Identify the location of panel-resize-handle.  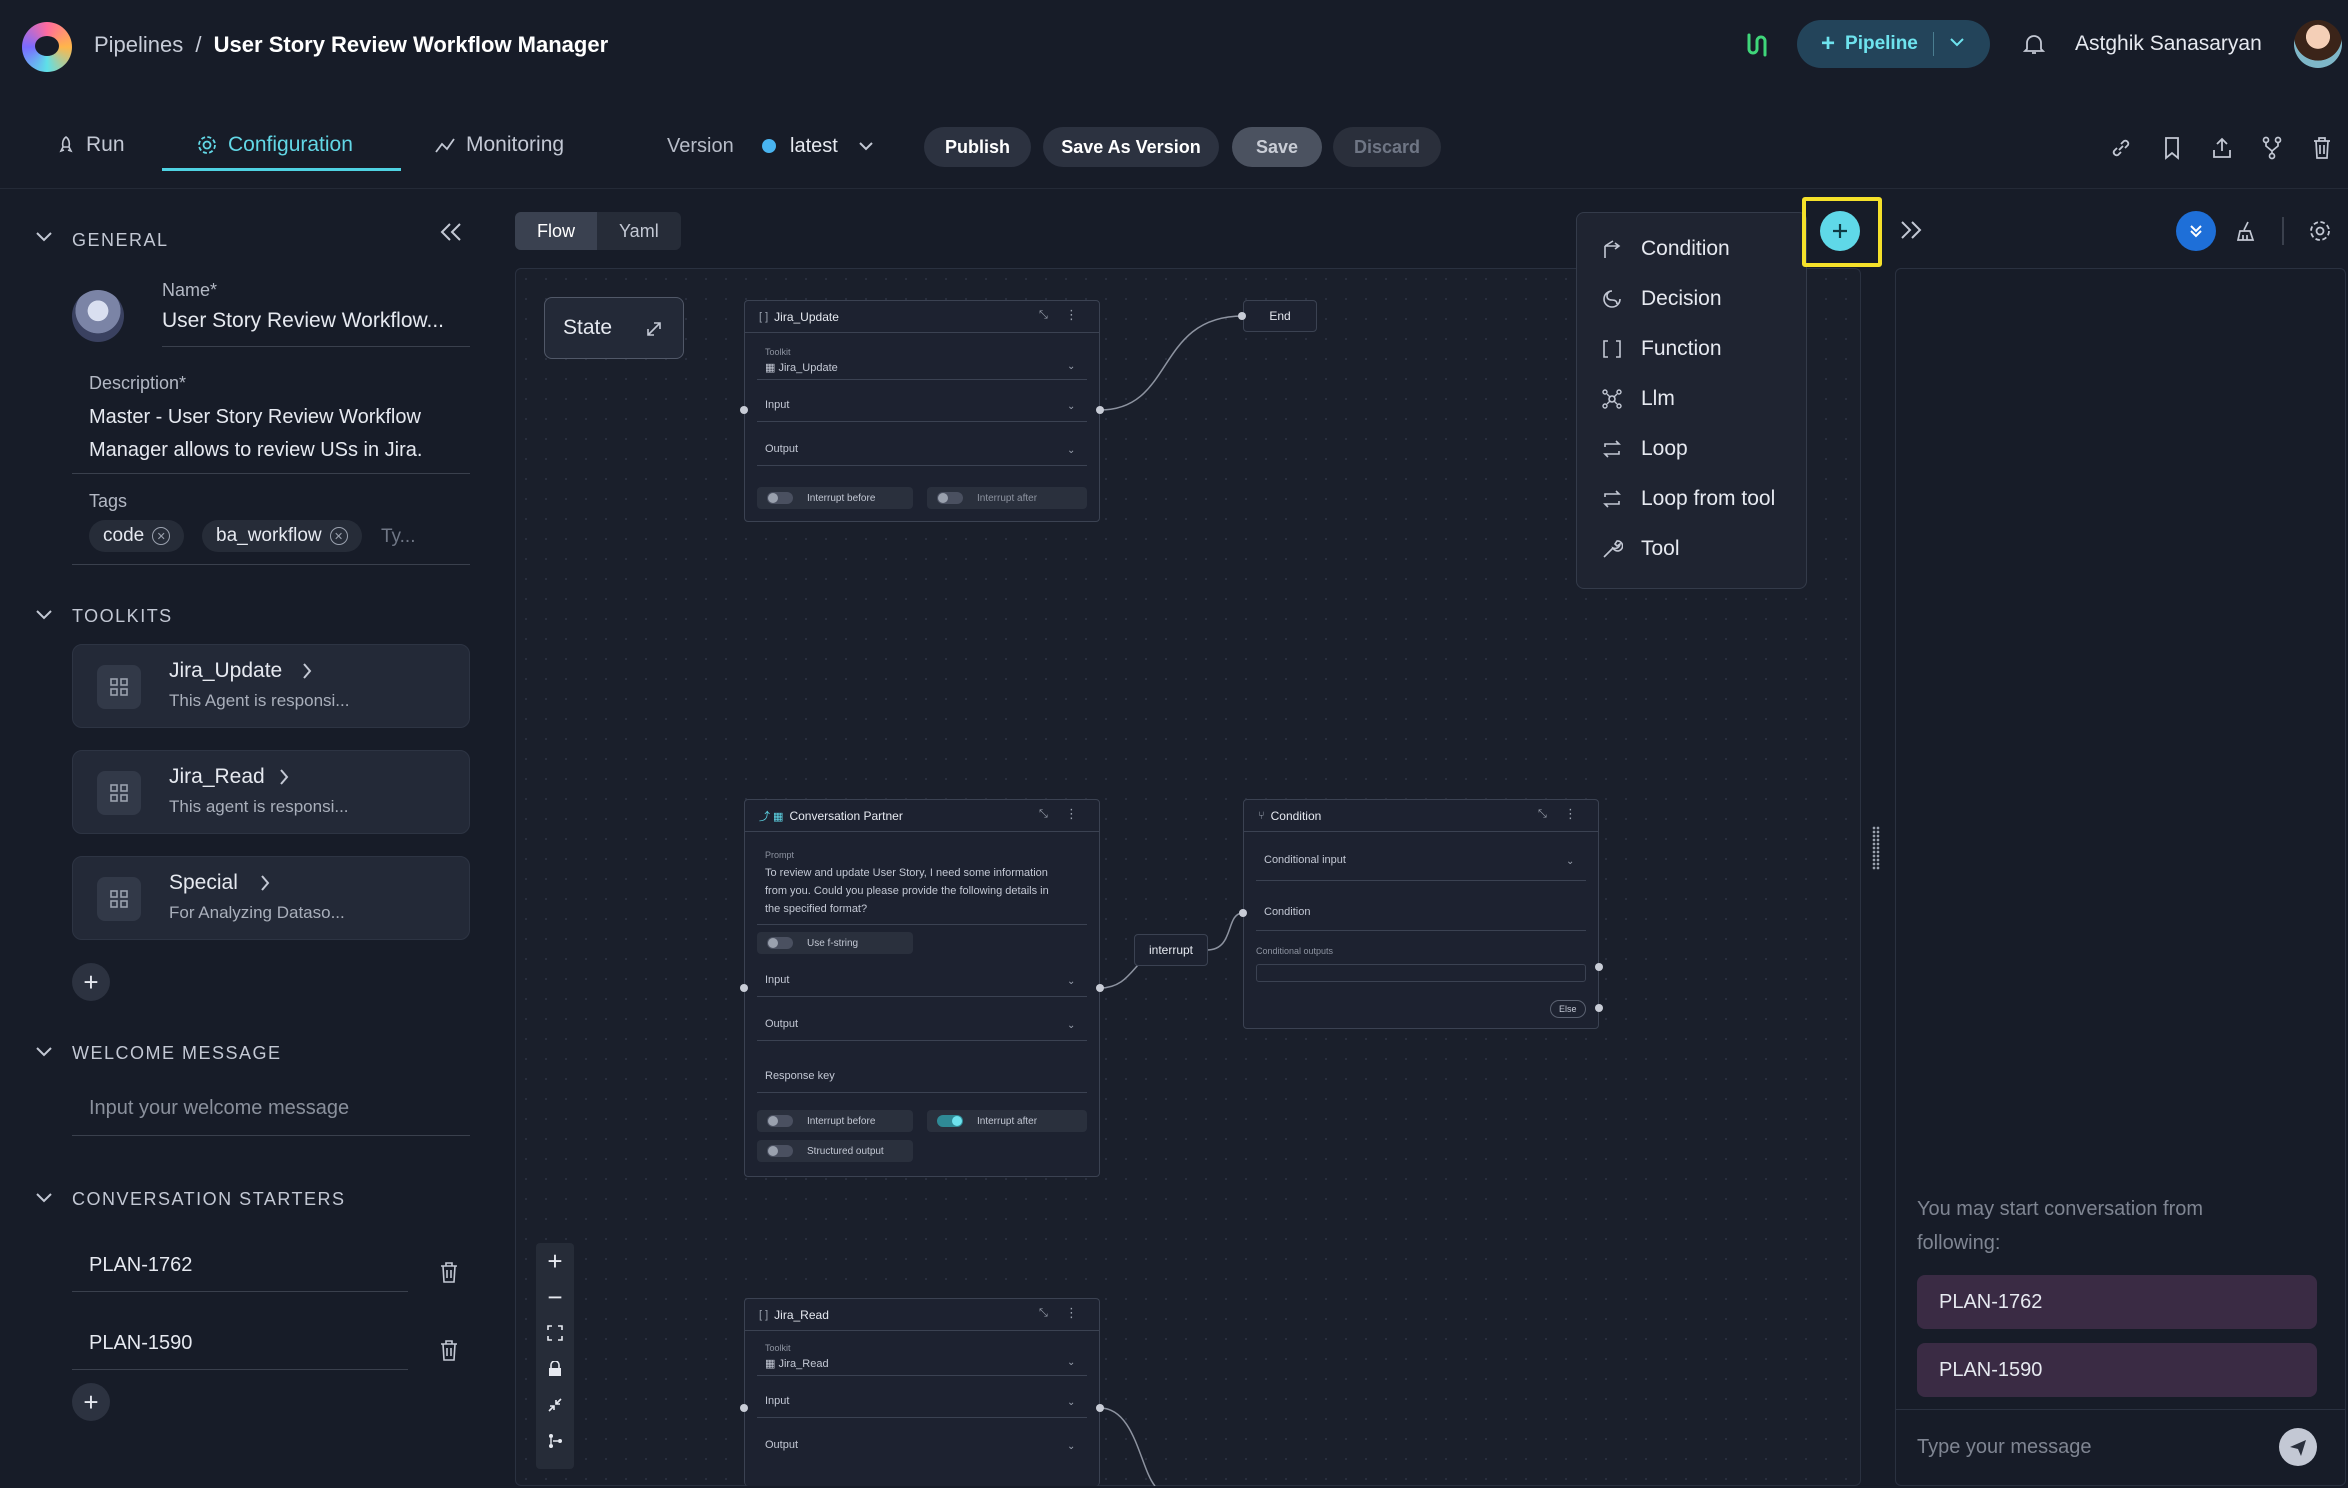
(1876, 848).